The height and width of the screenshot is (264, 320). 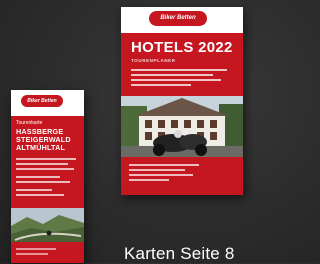 What do you see at coordinates (41, 147) in the screenshot?
I see `region-line: ALTMÜHLTAL` at bounding box center [41, 147].